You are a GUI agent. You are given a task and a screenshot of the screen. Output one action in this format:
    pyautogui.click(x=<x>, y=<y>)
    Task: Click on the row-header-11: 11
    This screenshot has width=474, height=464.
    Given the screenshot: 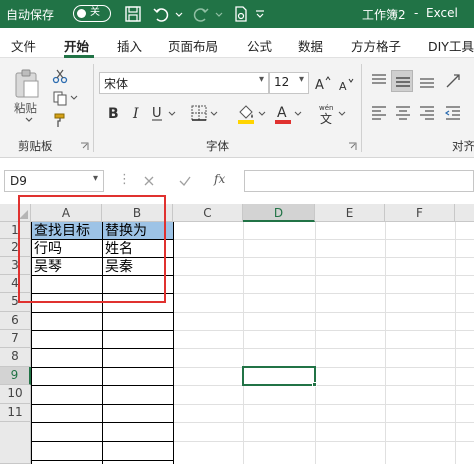 What is the action you would take?
    pyautogui.click(x=15, y=413)
    